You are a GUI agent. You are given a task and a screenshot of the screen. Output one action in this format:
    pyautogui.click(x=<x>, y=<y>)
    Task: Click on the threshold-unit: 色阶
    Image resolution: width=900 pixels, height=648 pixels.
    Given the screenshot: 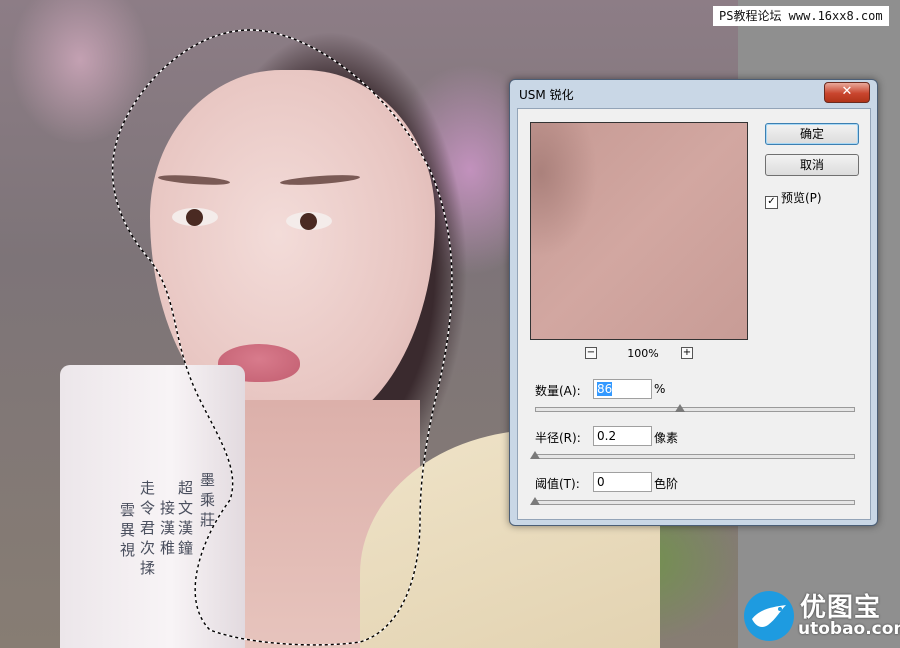 What is the action you would take?
    pyautogui.click(x=666, y=484)
    